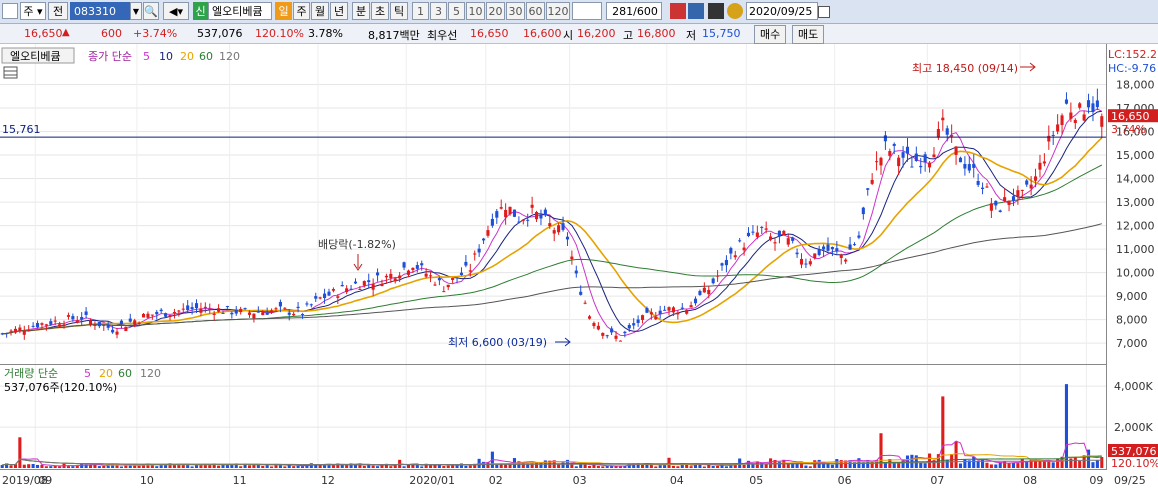 This screenshot has width=1158, height=491. I want to click on lc-label: LC:152.27, so click(1133, 54).